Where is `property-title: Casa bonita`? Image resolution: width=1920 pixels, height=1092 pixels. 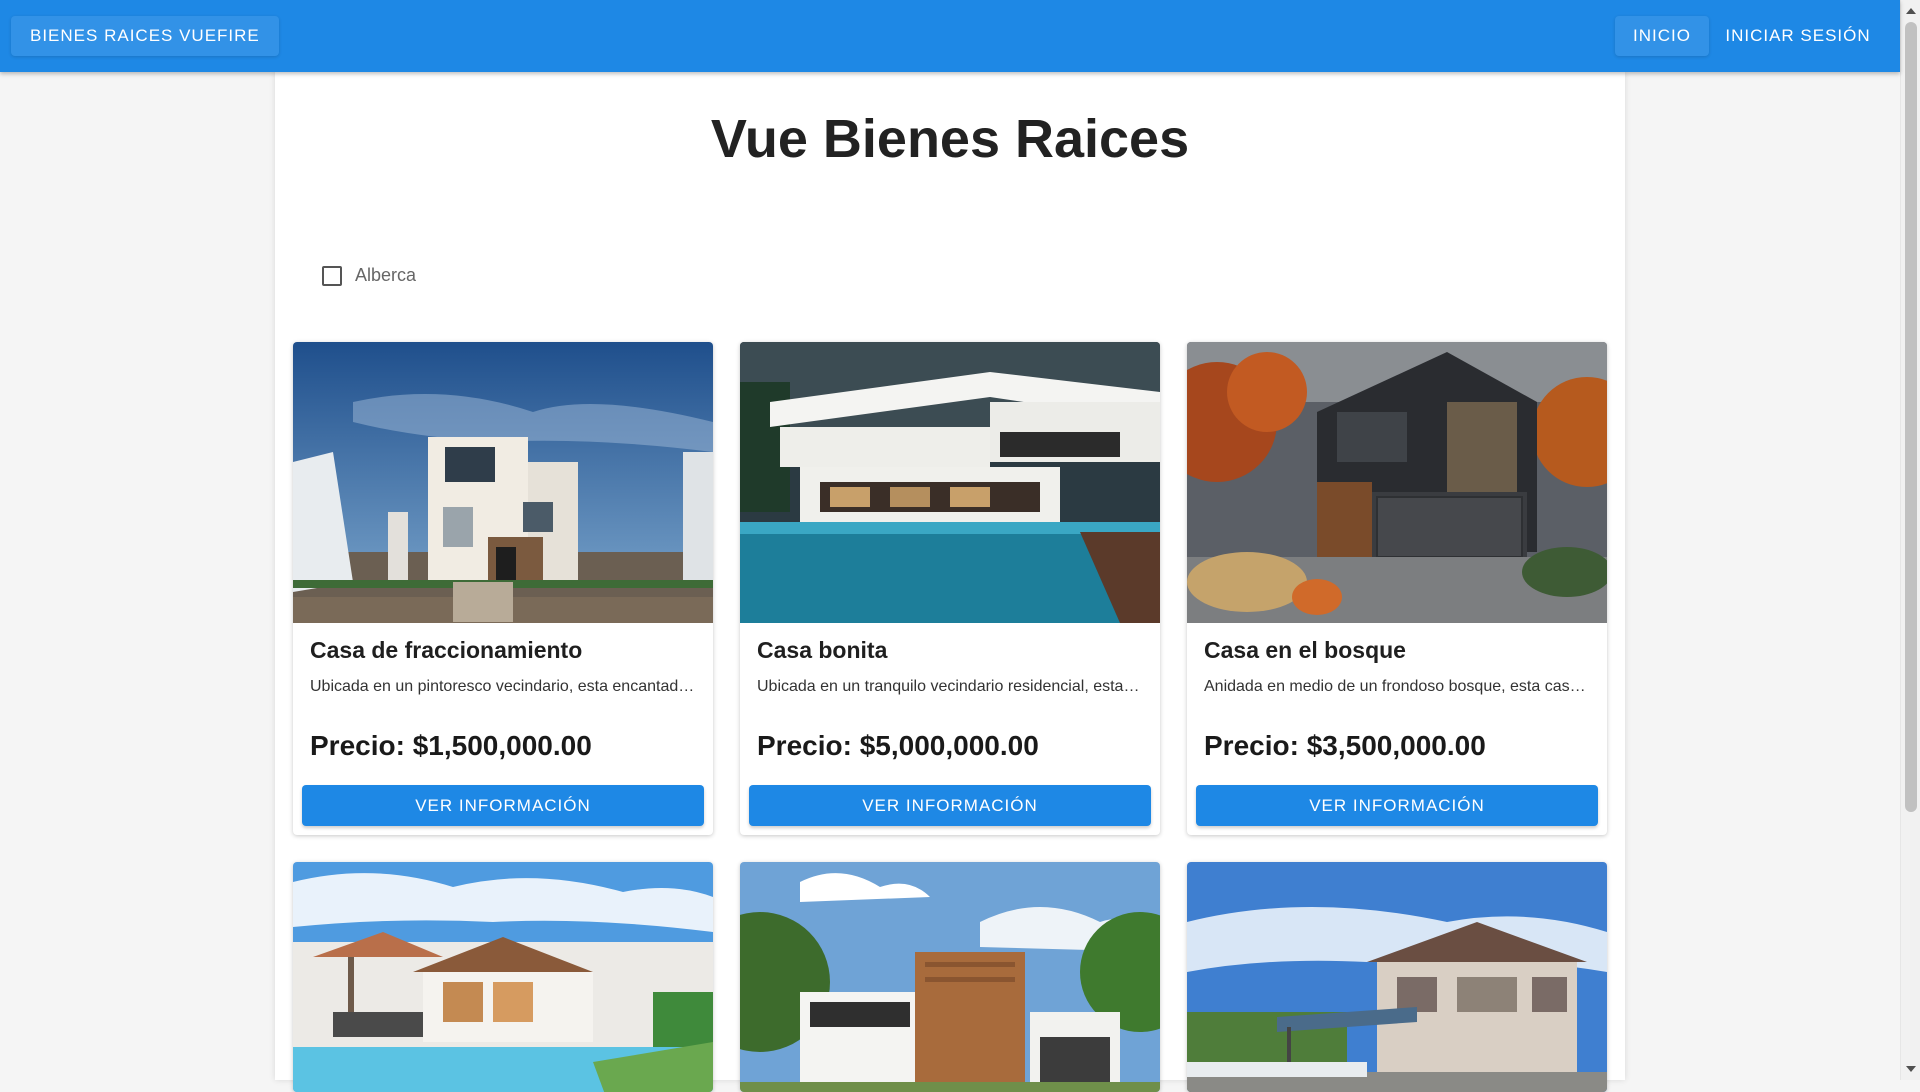
property-title: Casa bonita is located at coordinates (822, 650).